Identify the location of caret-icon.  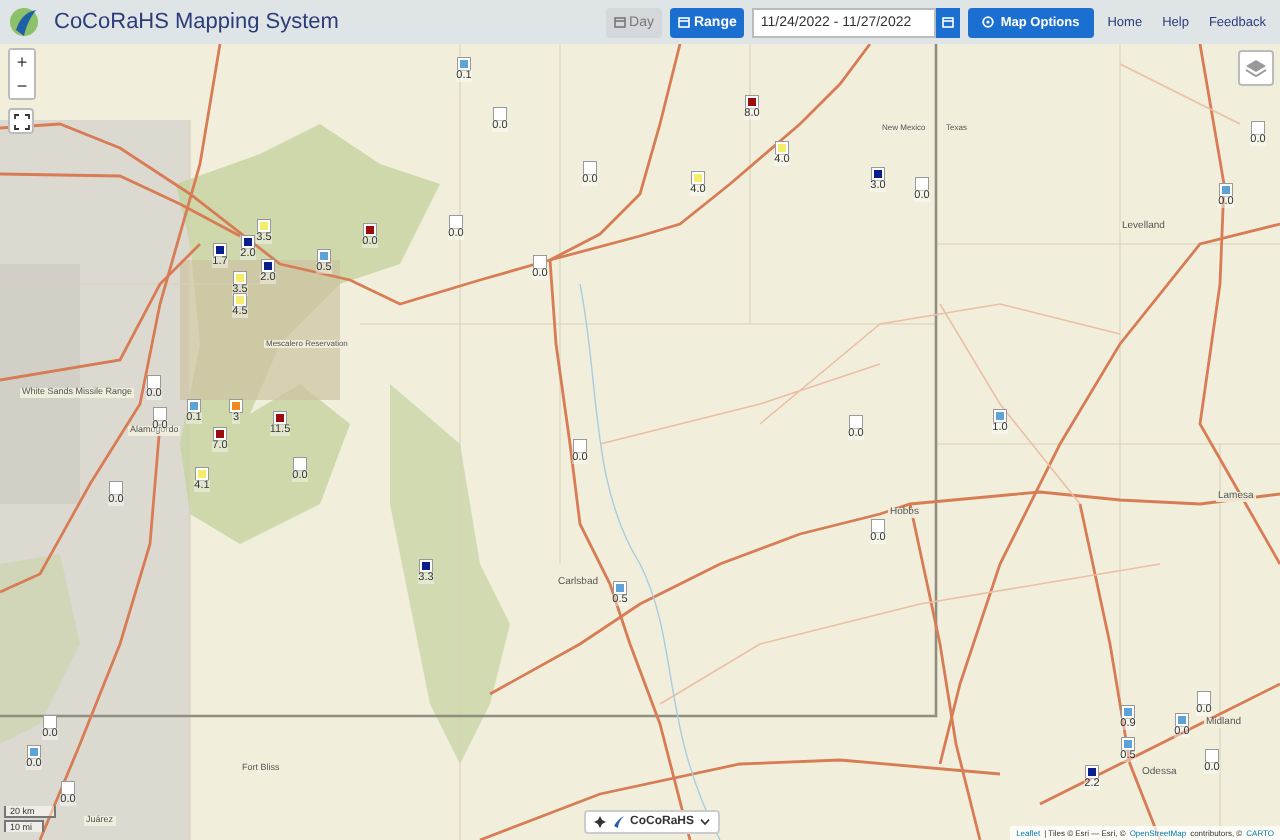
(705, 822).